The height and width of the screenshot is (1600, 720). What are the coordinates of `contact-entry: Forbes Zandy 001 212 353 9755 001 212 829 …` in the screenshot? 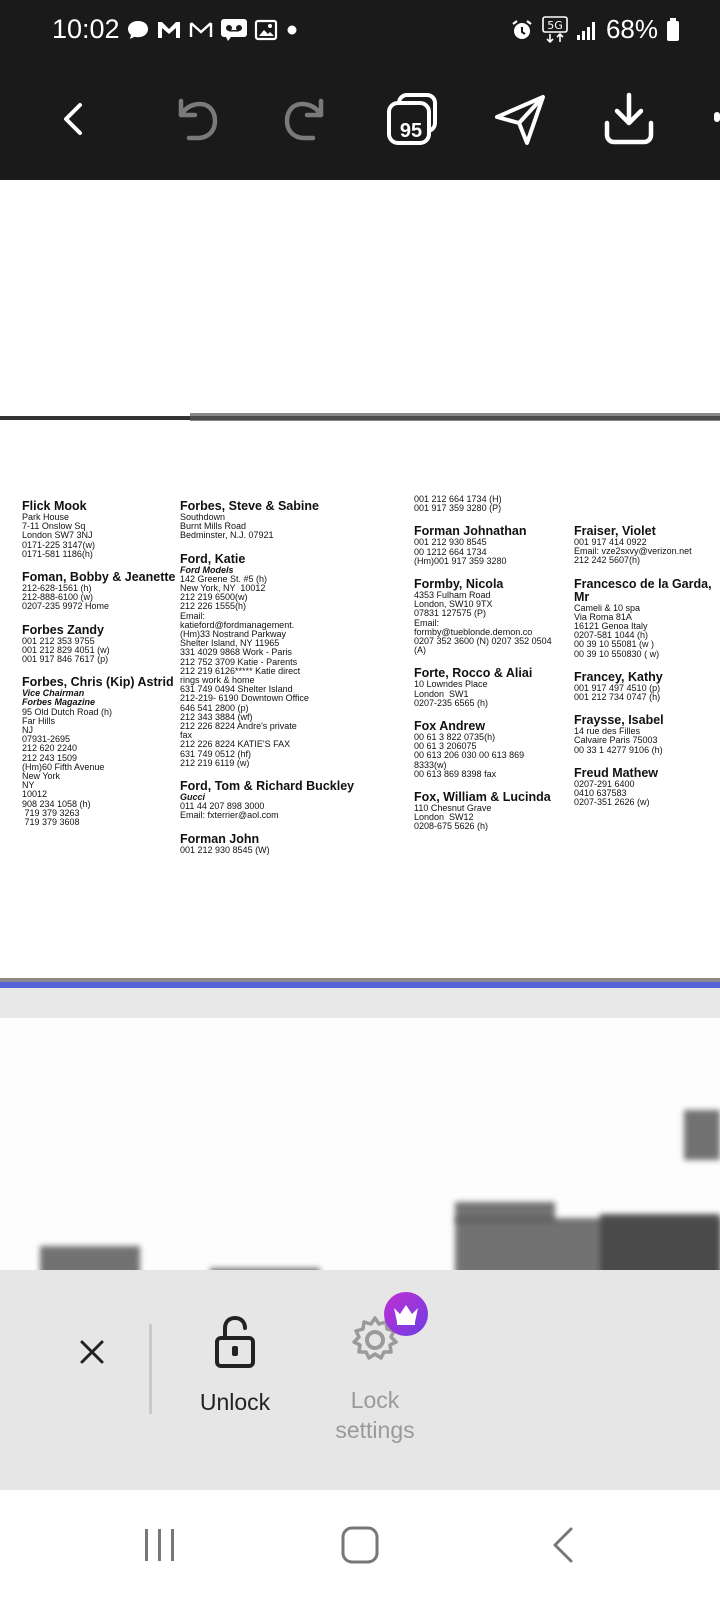 It's located at (99, 643).